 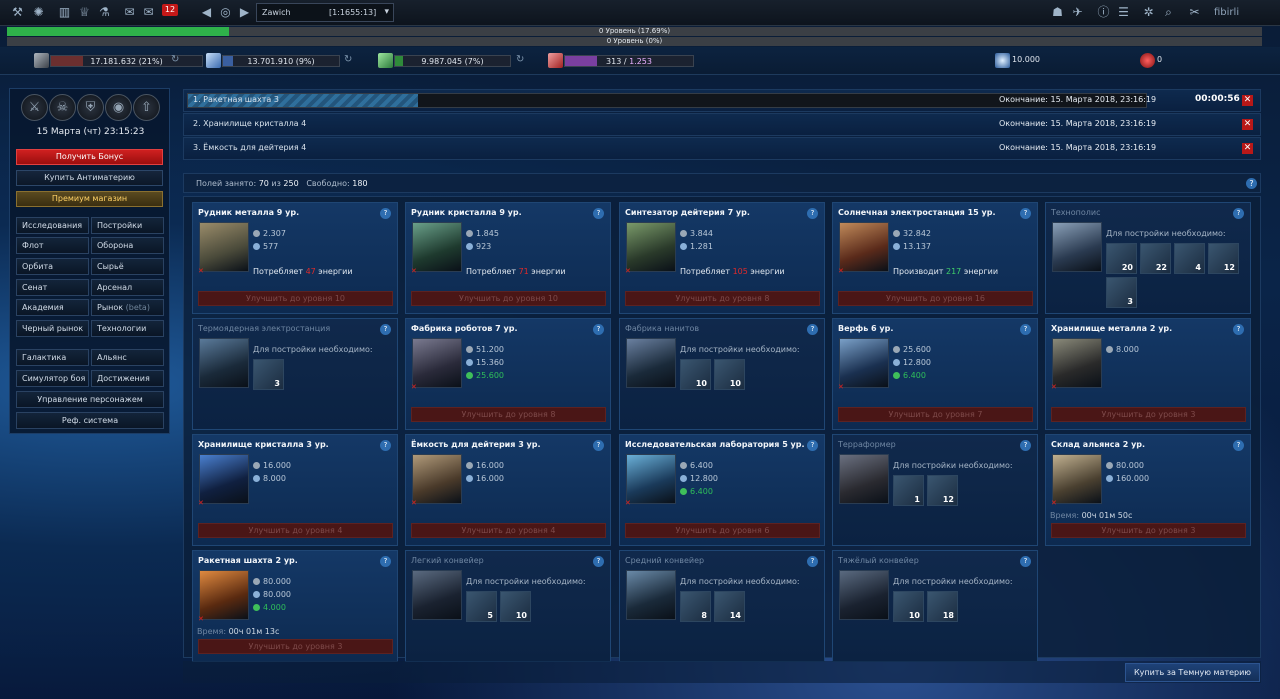 What do you see at coordinates (325, 12) in the screenshot?
I see `planet-select: Zawich [1:1655:13] ▾` at bounding box center [325, 12].